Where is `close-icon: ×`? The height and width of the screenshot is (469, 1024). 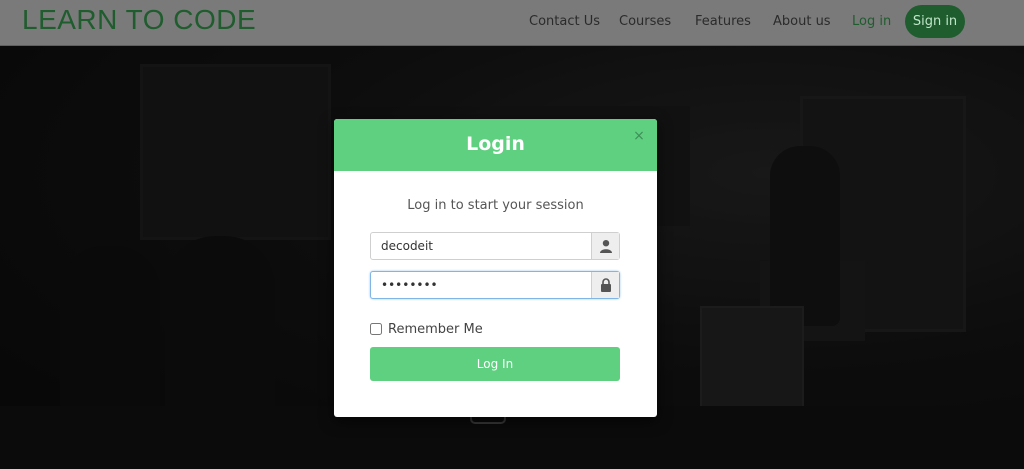 close-icon: × is located at coordinates (639, 136).